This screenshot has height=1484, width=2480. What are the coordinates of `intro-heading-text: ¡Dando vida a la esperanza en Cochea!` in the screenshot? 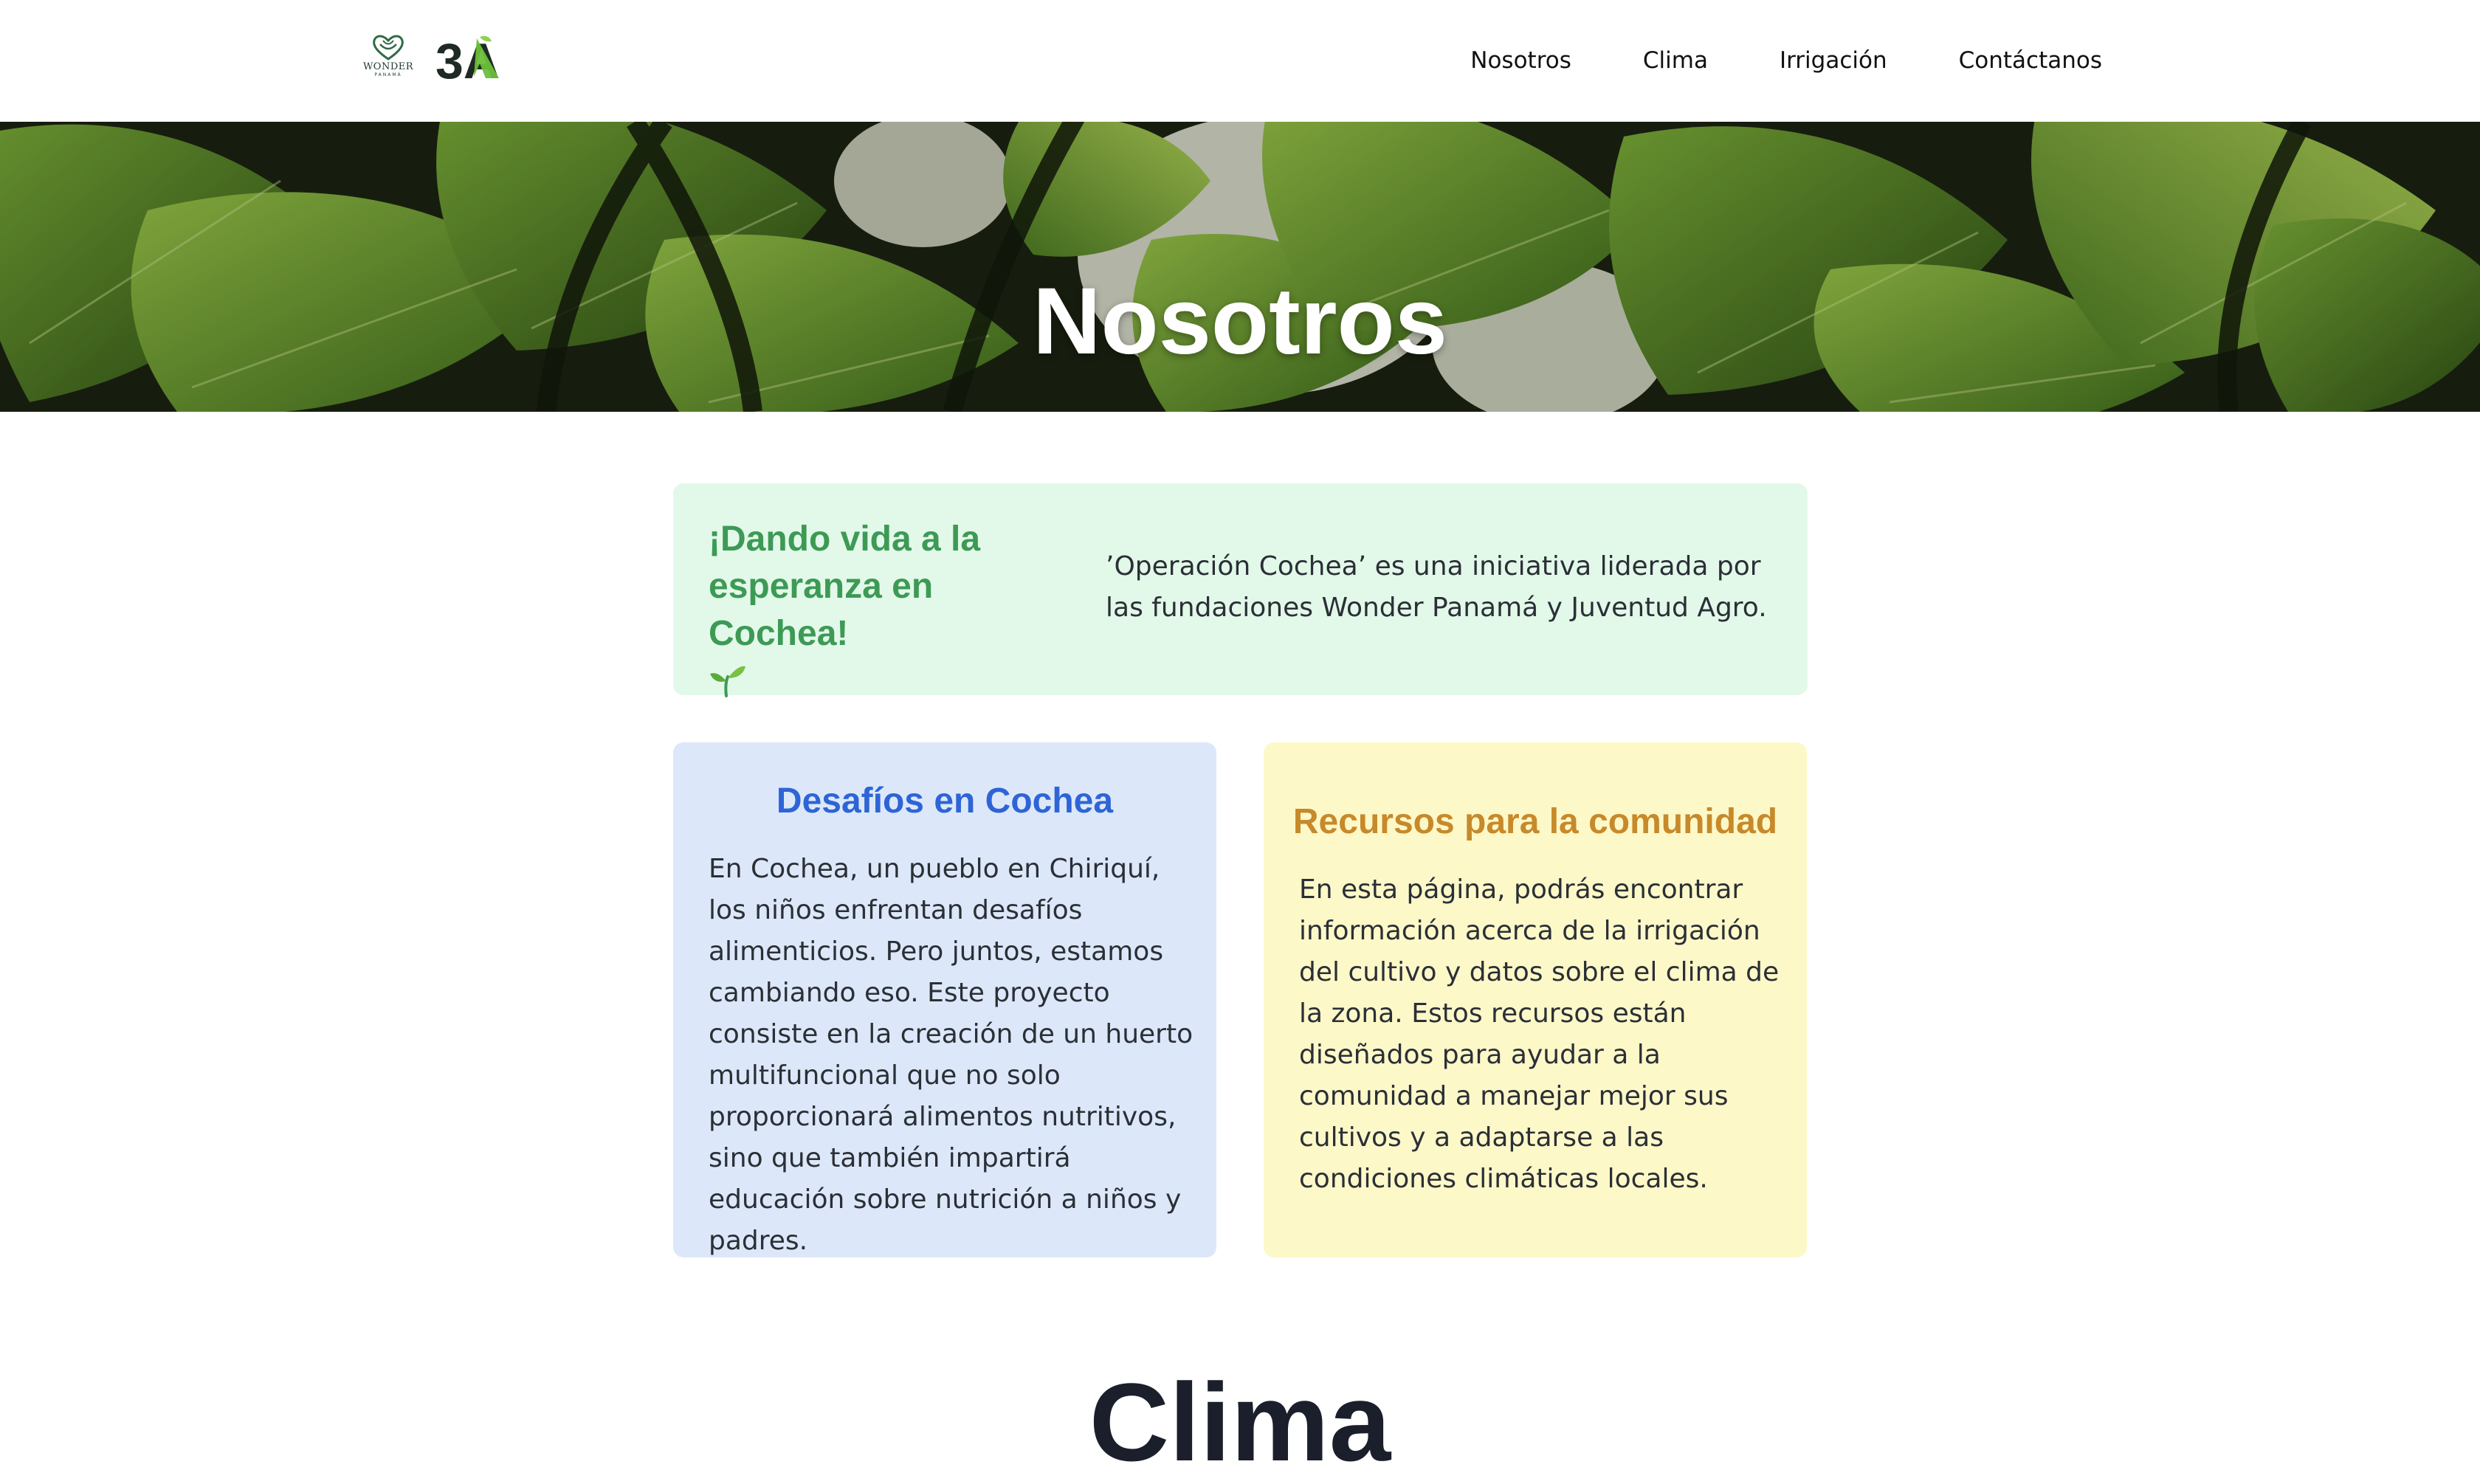 It's located at (845, 586).